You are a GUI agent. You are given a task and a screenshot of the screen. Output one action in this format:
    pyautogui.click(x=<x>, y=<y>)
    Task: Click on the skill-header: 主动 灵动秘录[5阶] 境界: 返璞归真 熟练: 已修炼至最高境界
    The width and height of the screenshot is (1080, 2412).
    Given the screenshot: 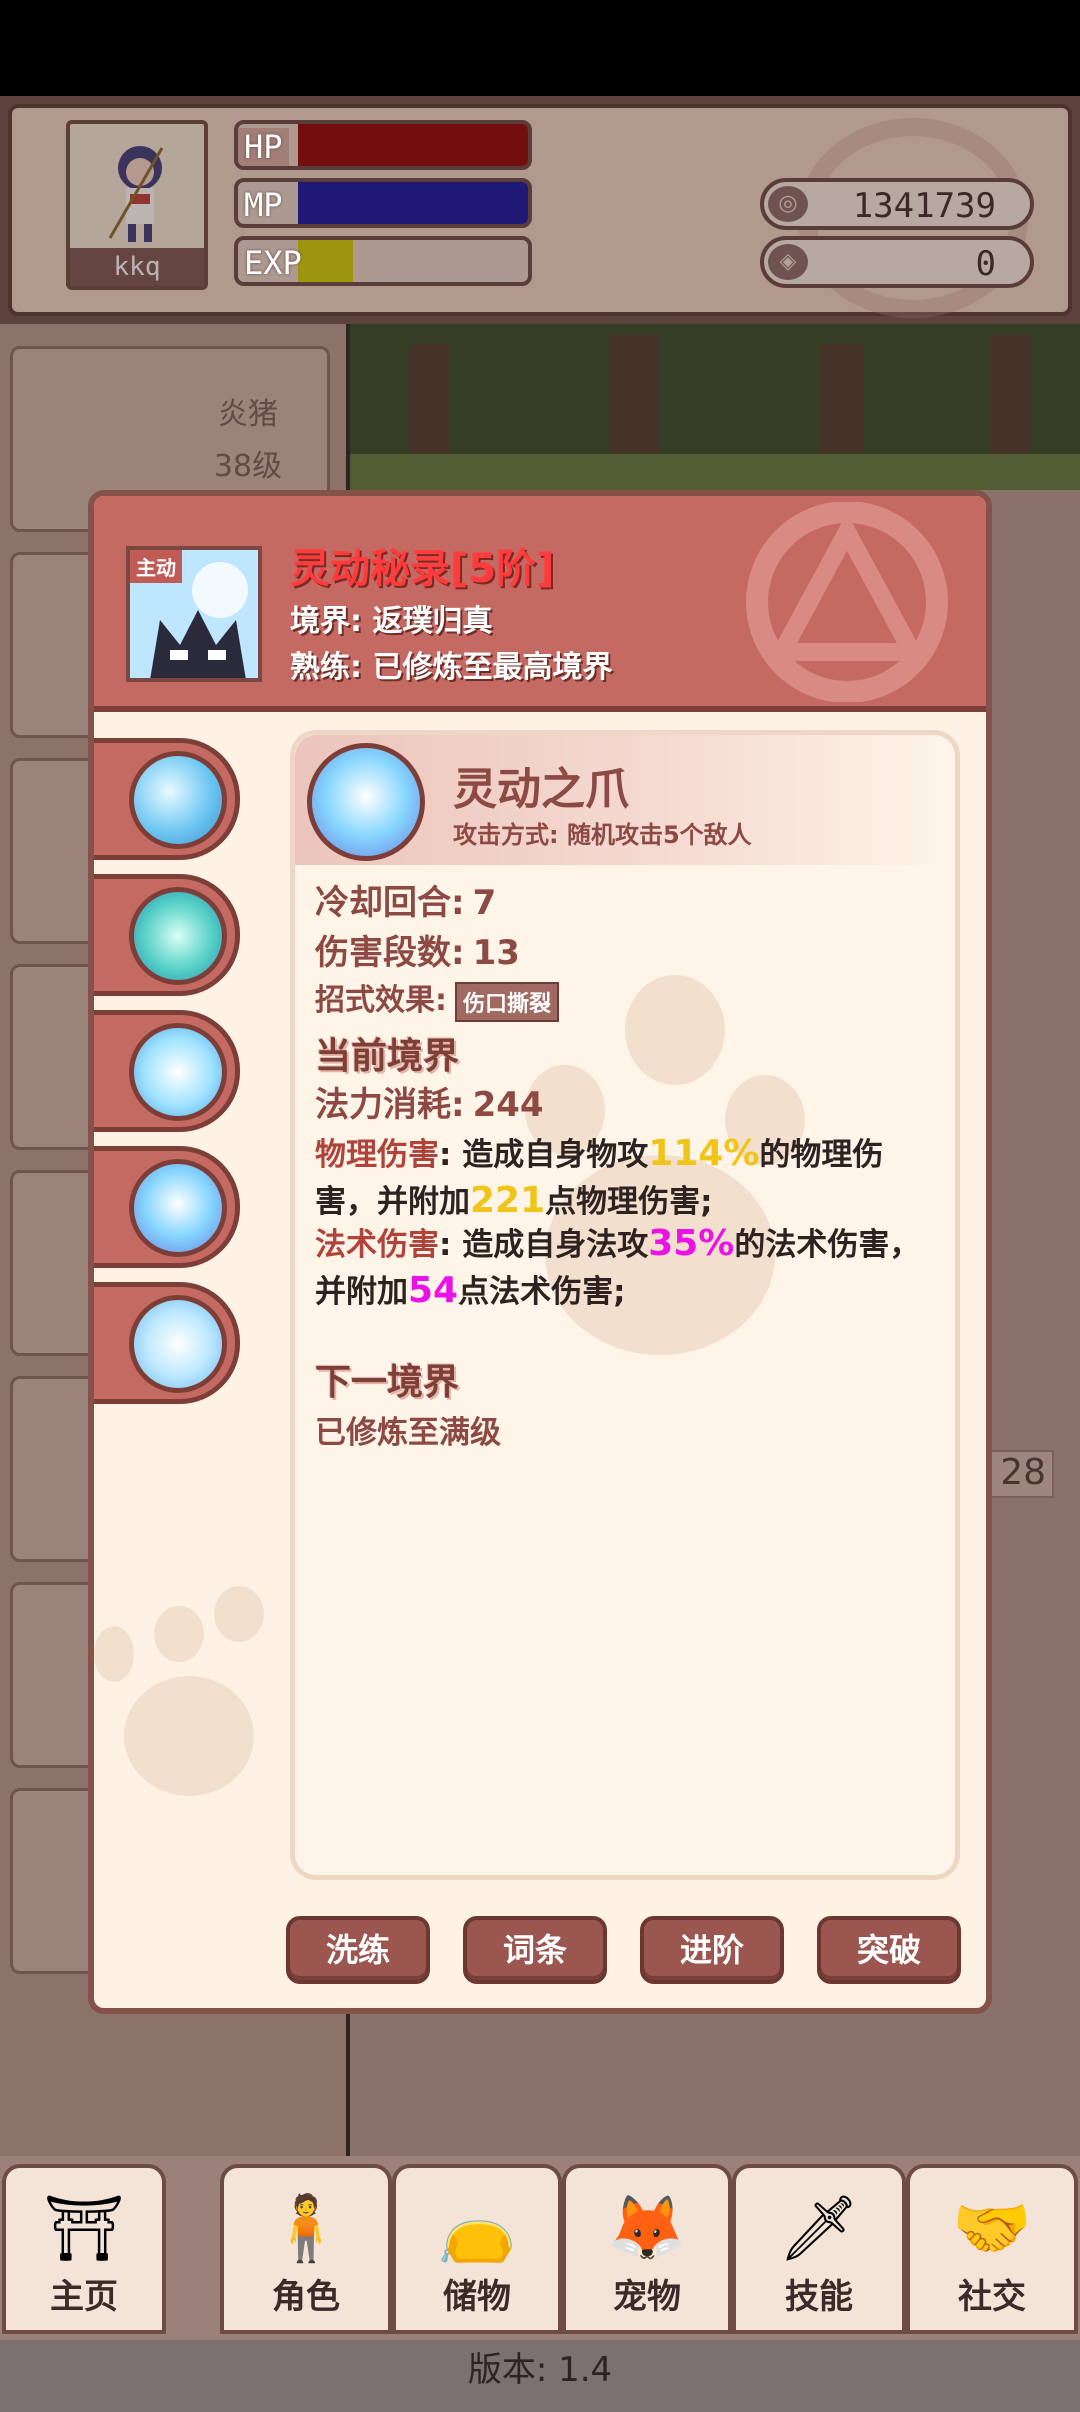 What is the action you would take?
    pyautogui.click(x=540, y=604)
    